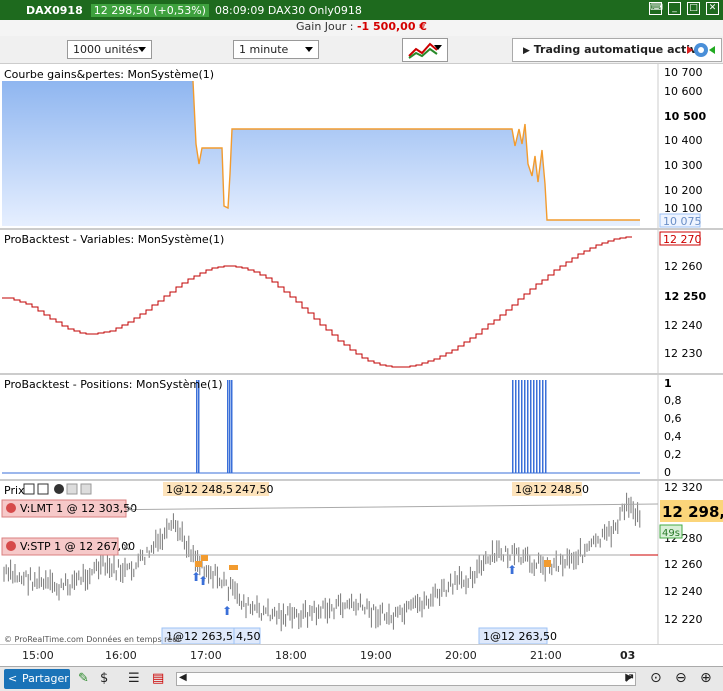  What do you see at coordinates (683, 208) in the screenshot?
I see `tick-label: 10 100` at bounding box center [683, 208].